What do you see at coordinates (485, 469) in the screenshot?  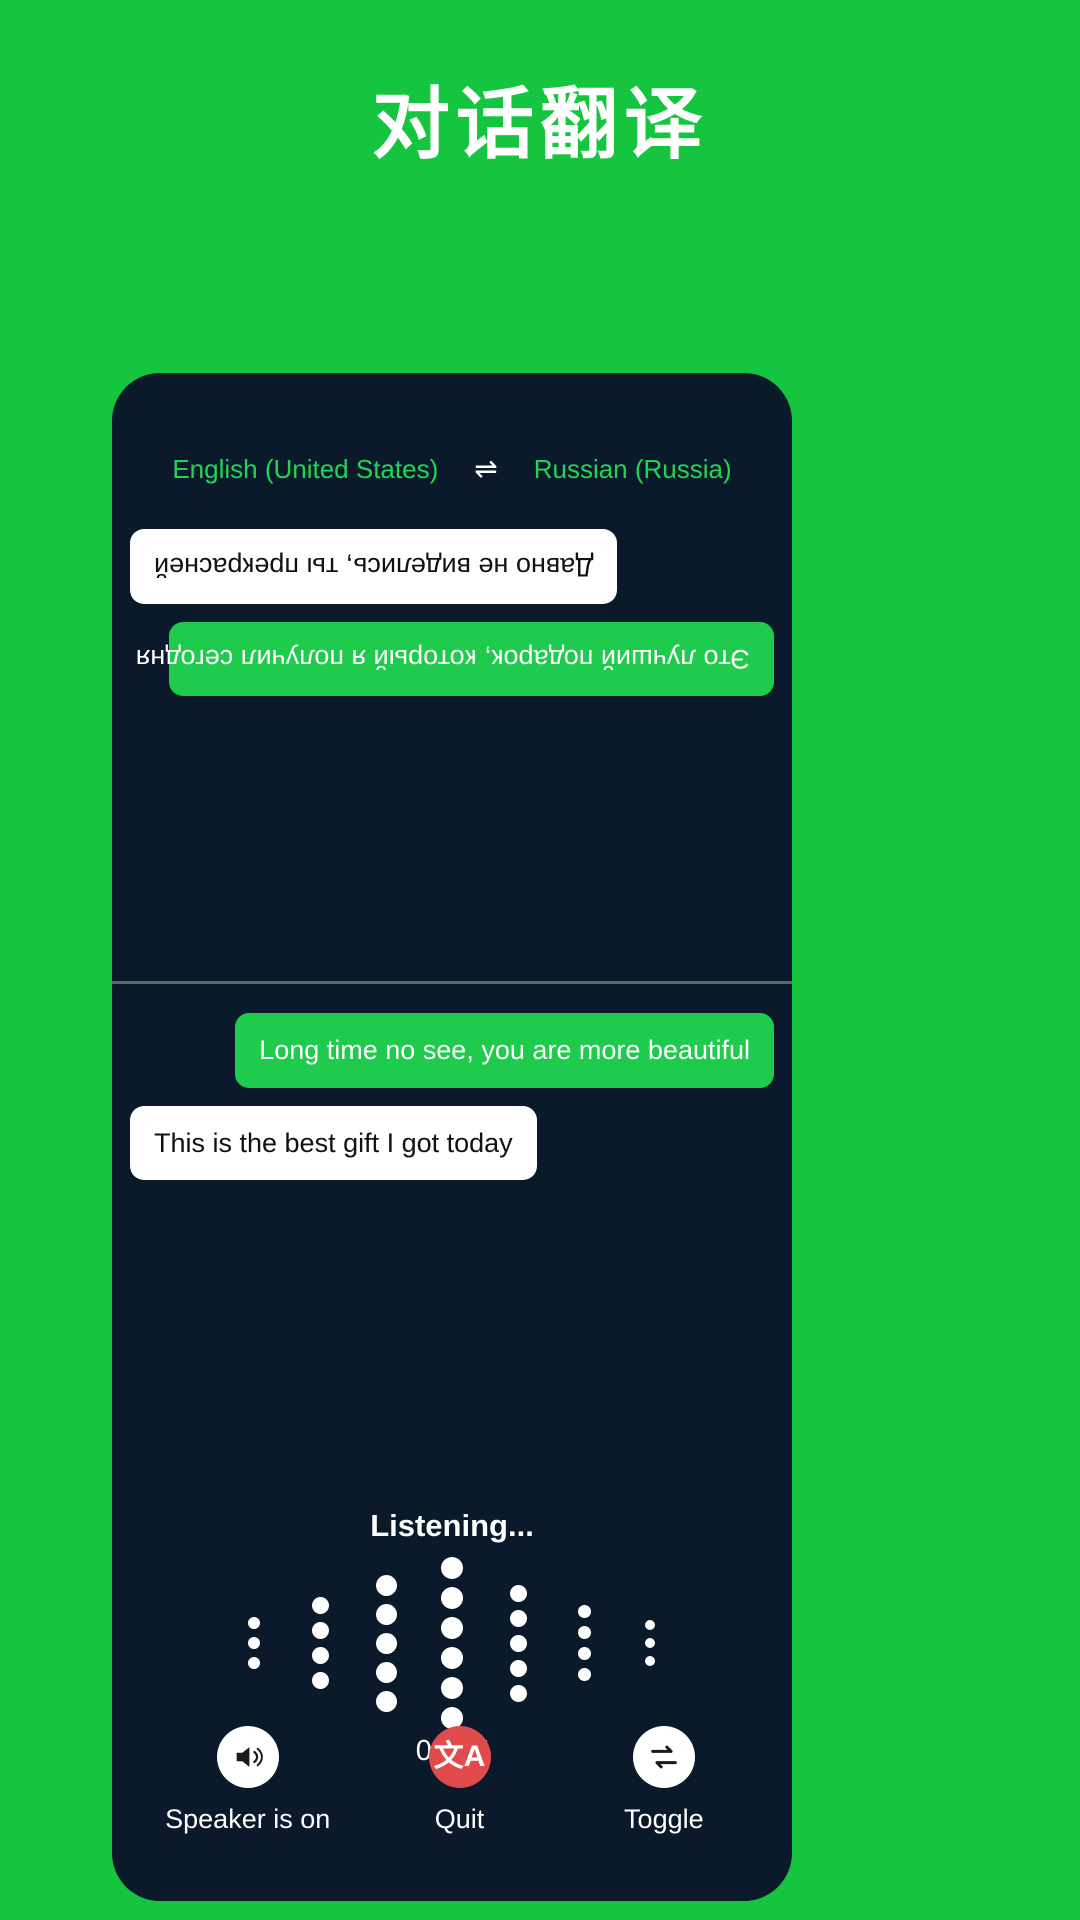 I see `swap-arrows-icon: ⇌` at bounding box center [485, 469].